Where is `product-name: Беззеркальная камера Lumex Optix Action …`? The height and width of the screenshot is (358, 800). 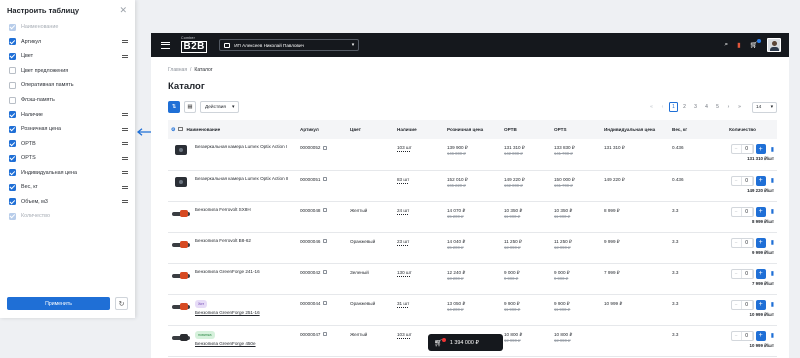 product-name: Беззеркальная камера Lumex Optix Action … is located at coordinates (241, 178).